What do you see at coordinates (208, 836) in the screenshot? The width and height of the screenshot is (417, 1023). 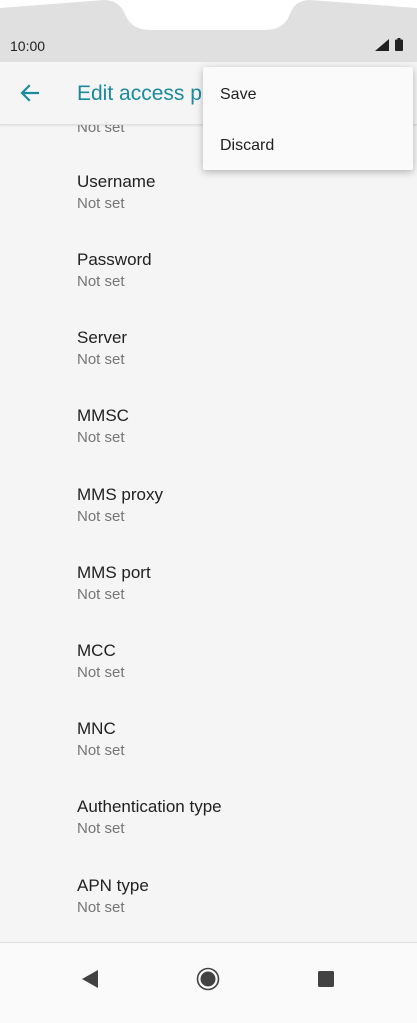 I see `list-item-authentication-type: Authentication type Not set` at bounding box center [208, 836].